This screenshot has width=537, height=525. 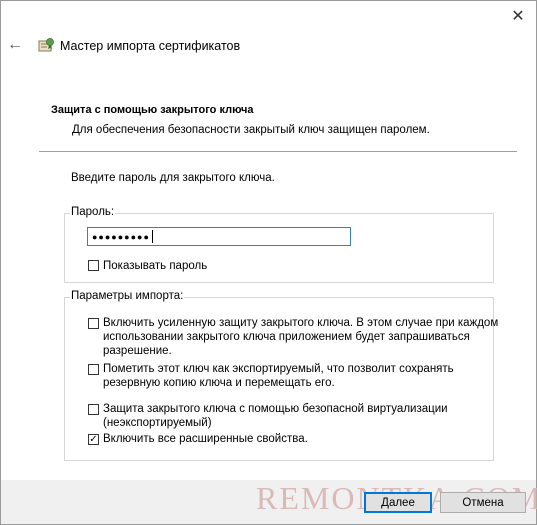 I want to click on text-caret, so click(x=152, y=236).